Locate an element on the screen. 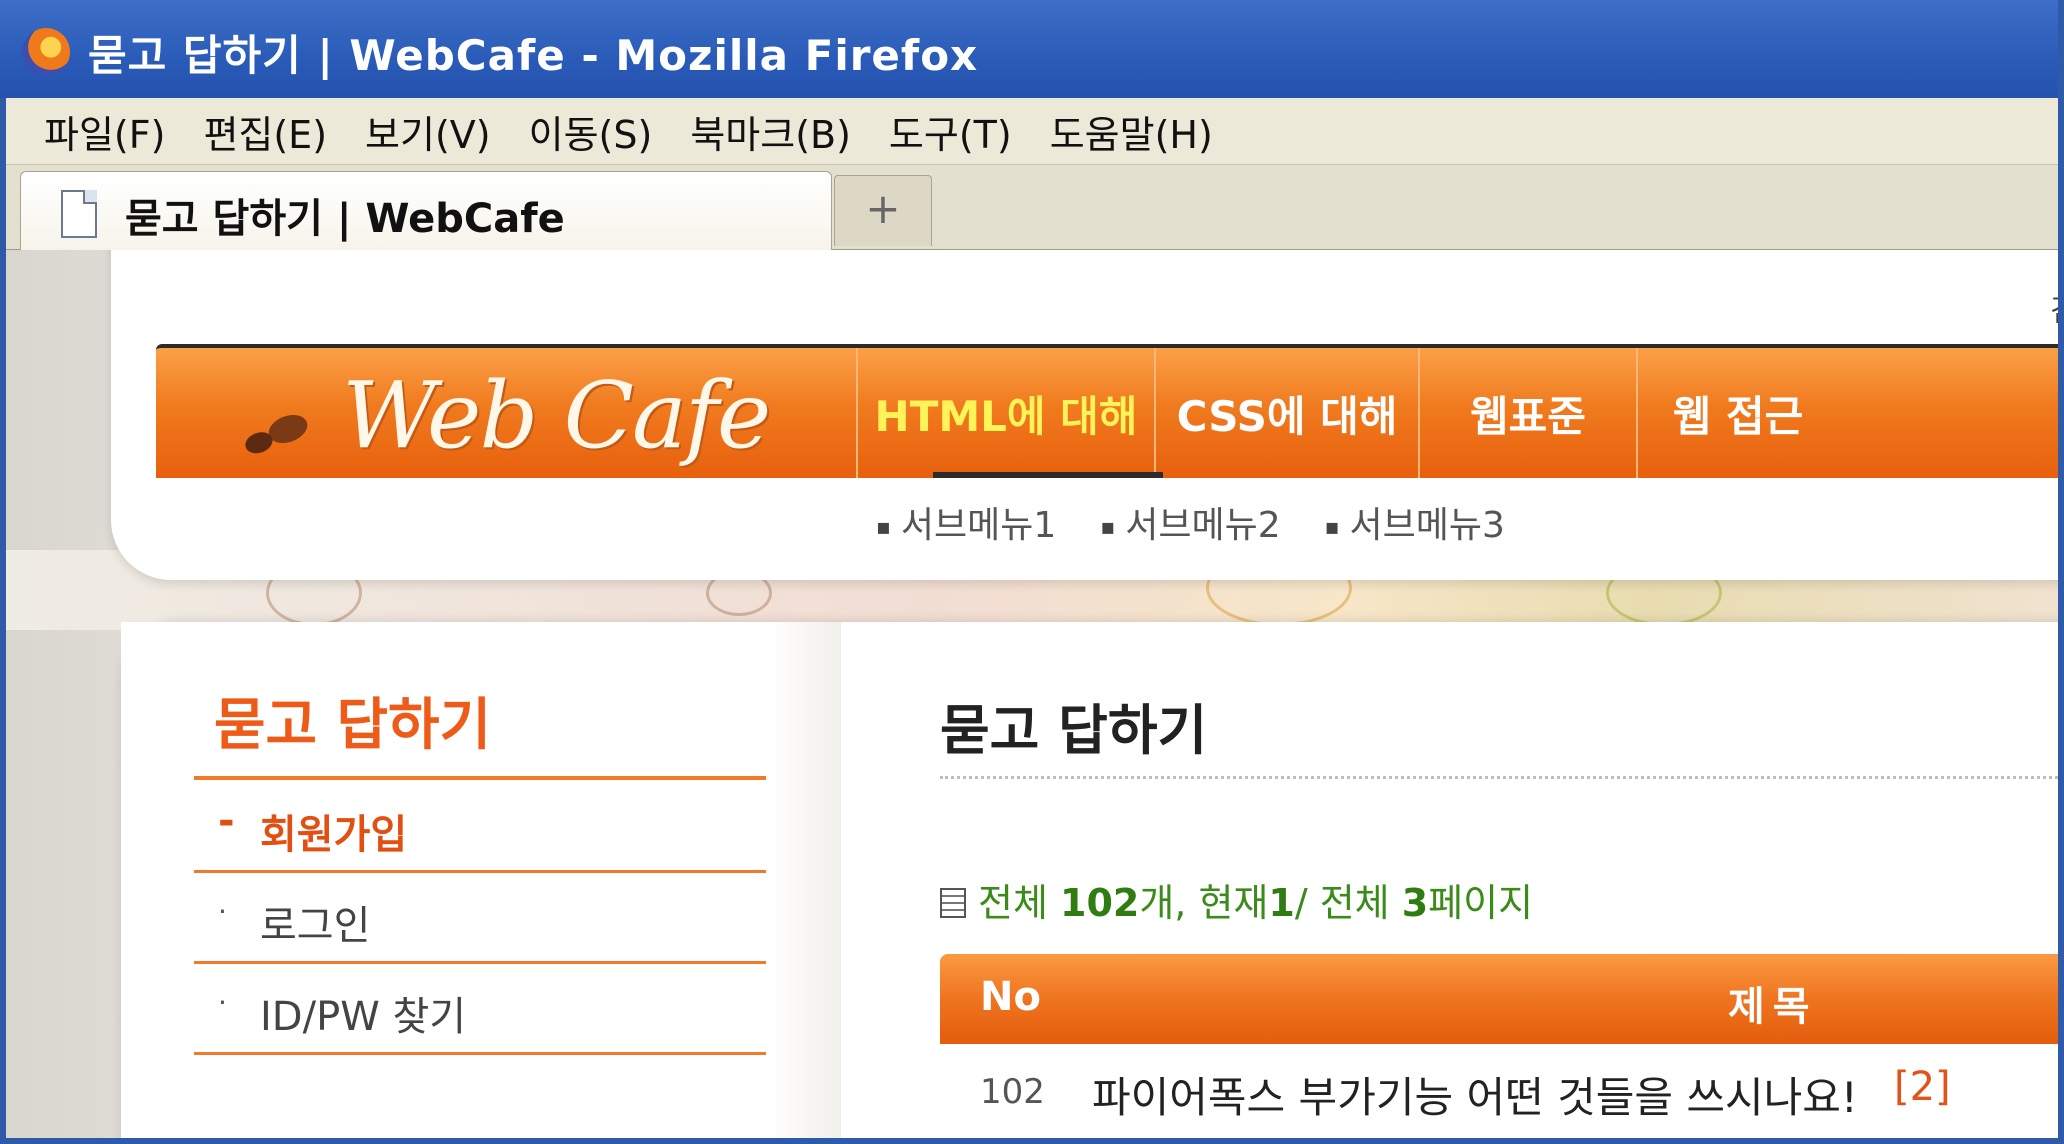  tab-active: 묻고 답하기 | WebCafe is located at coordinates (426, 210).